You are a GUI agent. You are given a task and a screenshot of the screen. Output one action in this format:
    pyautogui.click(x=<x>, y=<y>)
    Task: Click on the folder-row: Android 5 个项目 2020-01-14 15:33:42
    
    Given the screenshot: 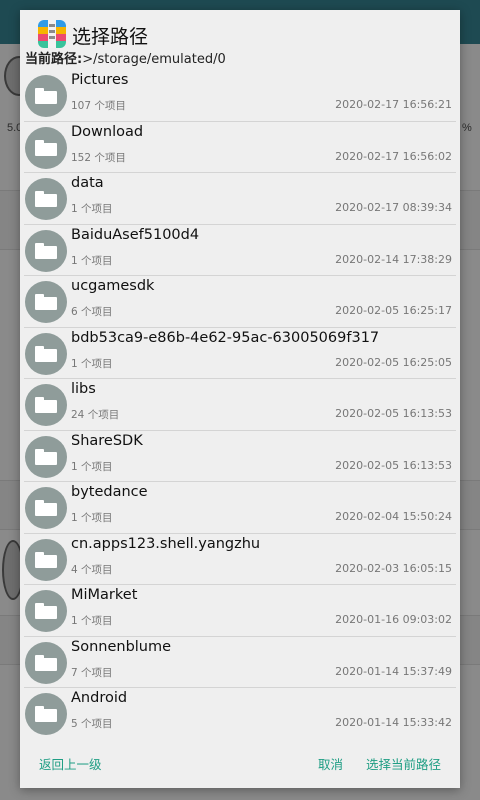 What is the action you would take?
    pyautogui.click(x=240, y=712)
    